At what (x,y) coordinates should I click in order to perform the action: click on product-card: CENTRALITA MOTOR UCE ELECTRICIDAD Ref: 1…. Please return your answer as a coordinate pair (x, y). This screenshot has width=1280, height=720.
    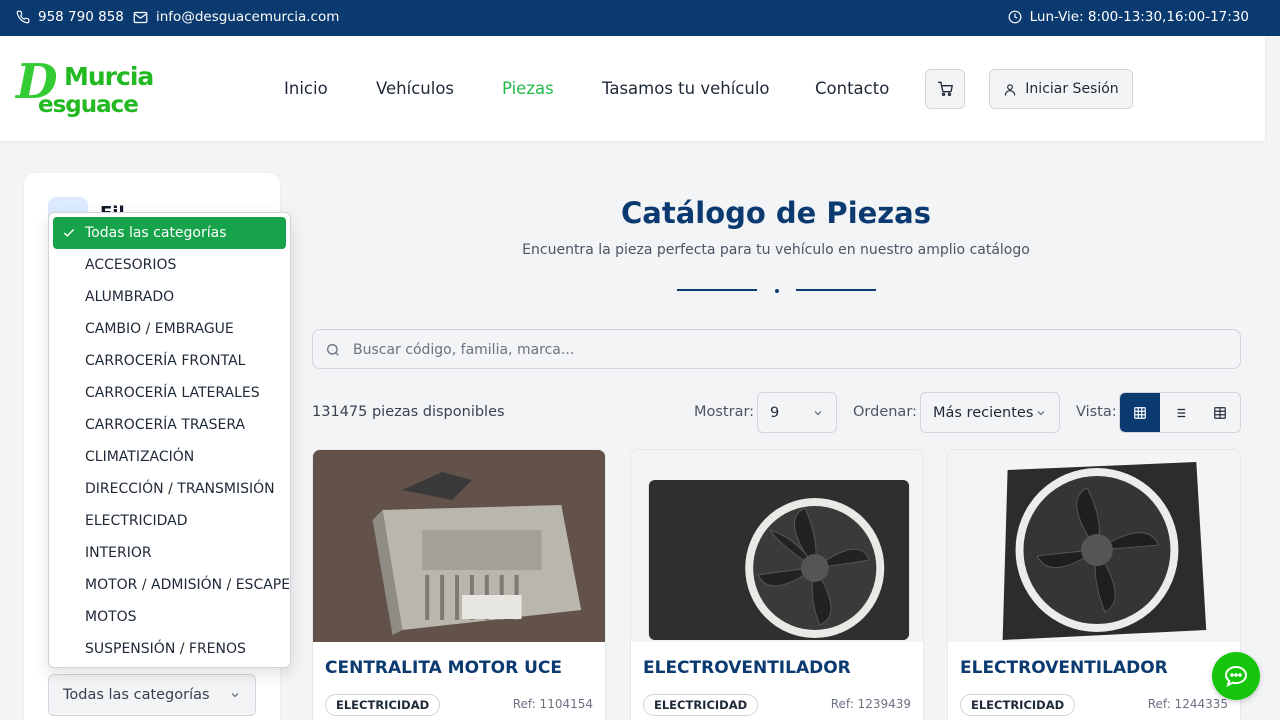
    Looking at the image, I should click on (459, 584).